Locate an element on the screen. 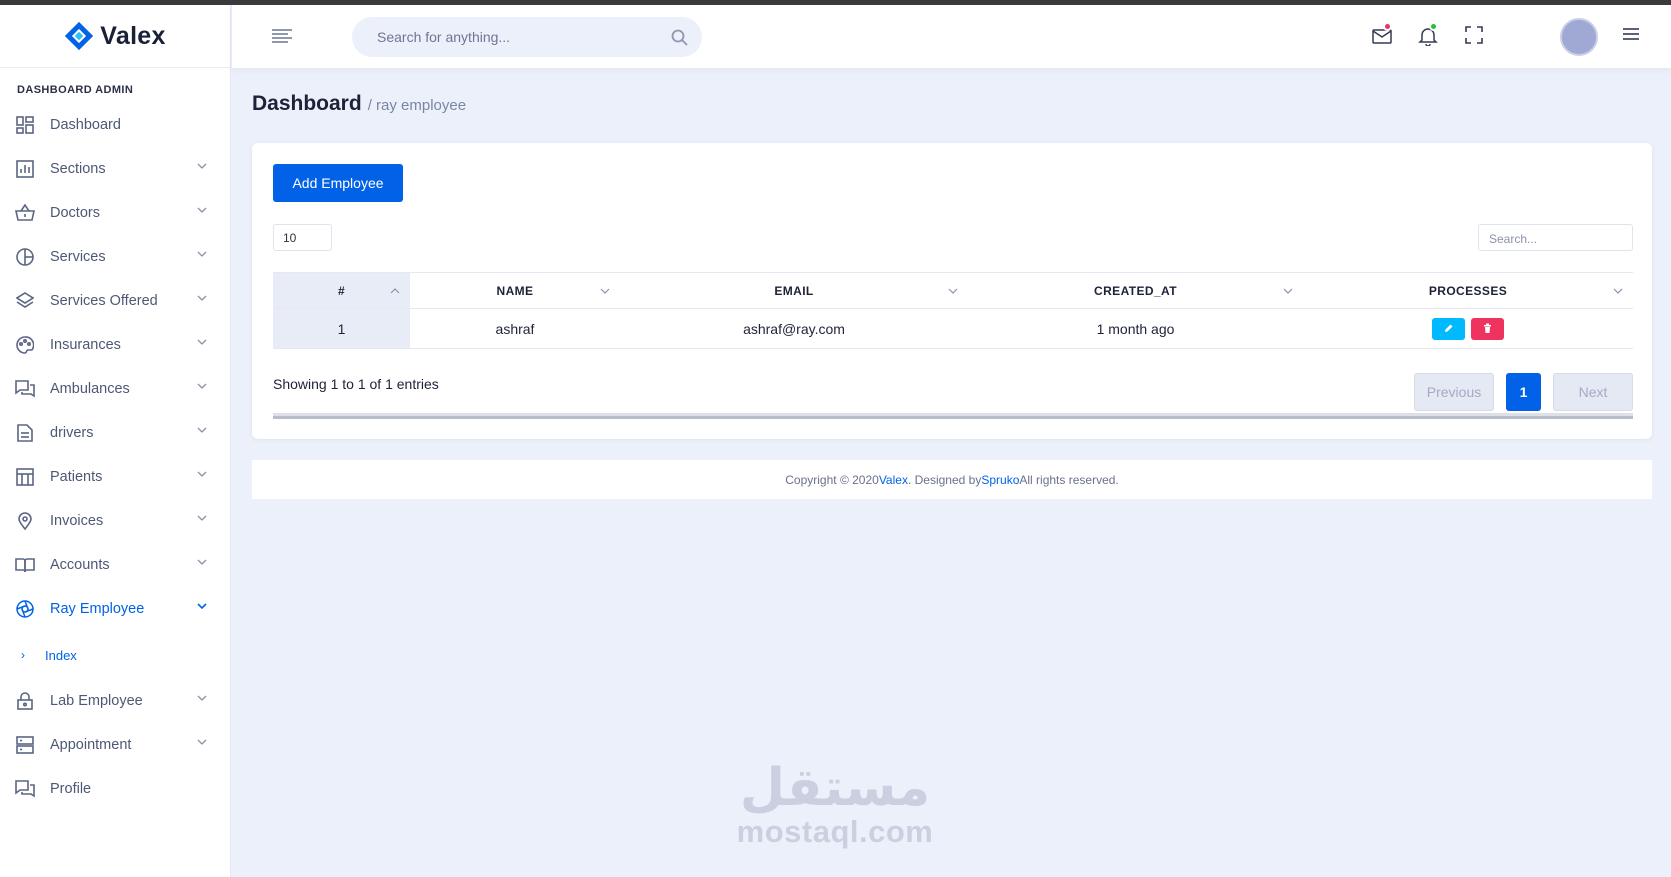  lock-icon is located at coordinates (25, 701).